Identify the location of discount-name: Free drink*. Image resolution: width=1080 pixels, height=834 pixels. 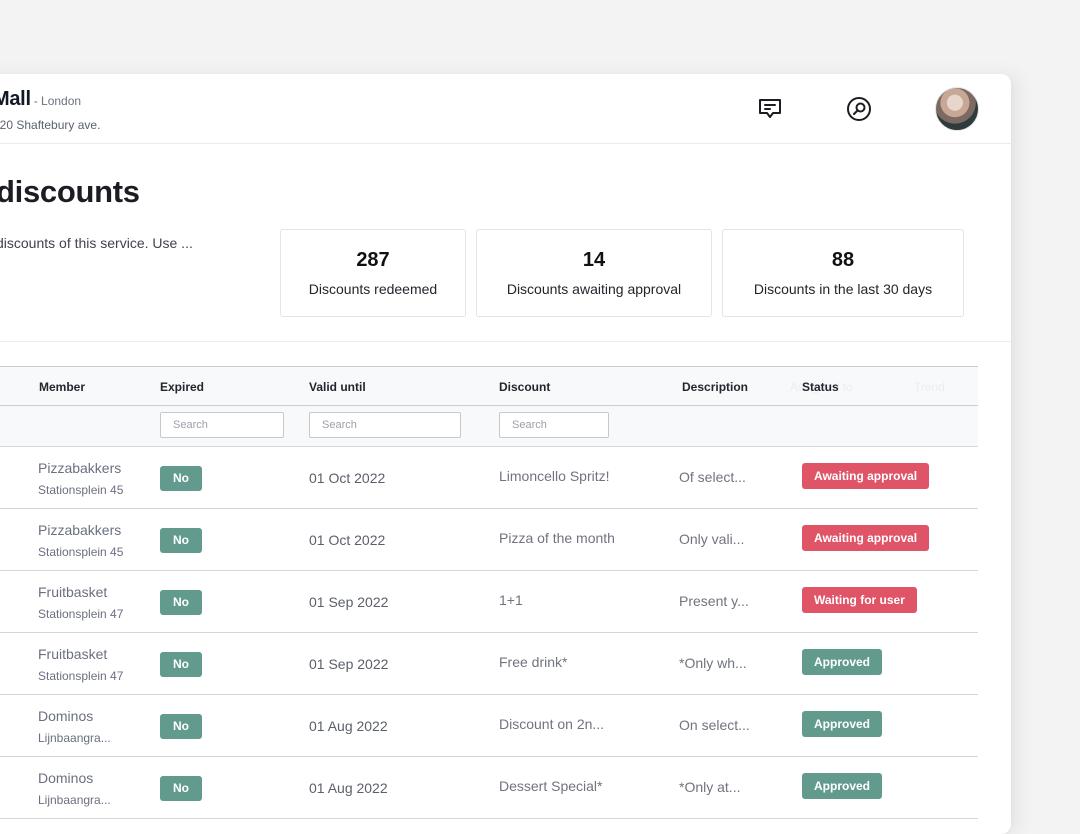
(533, 662).